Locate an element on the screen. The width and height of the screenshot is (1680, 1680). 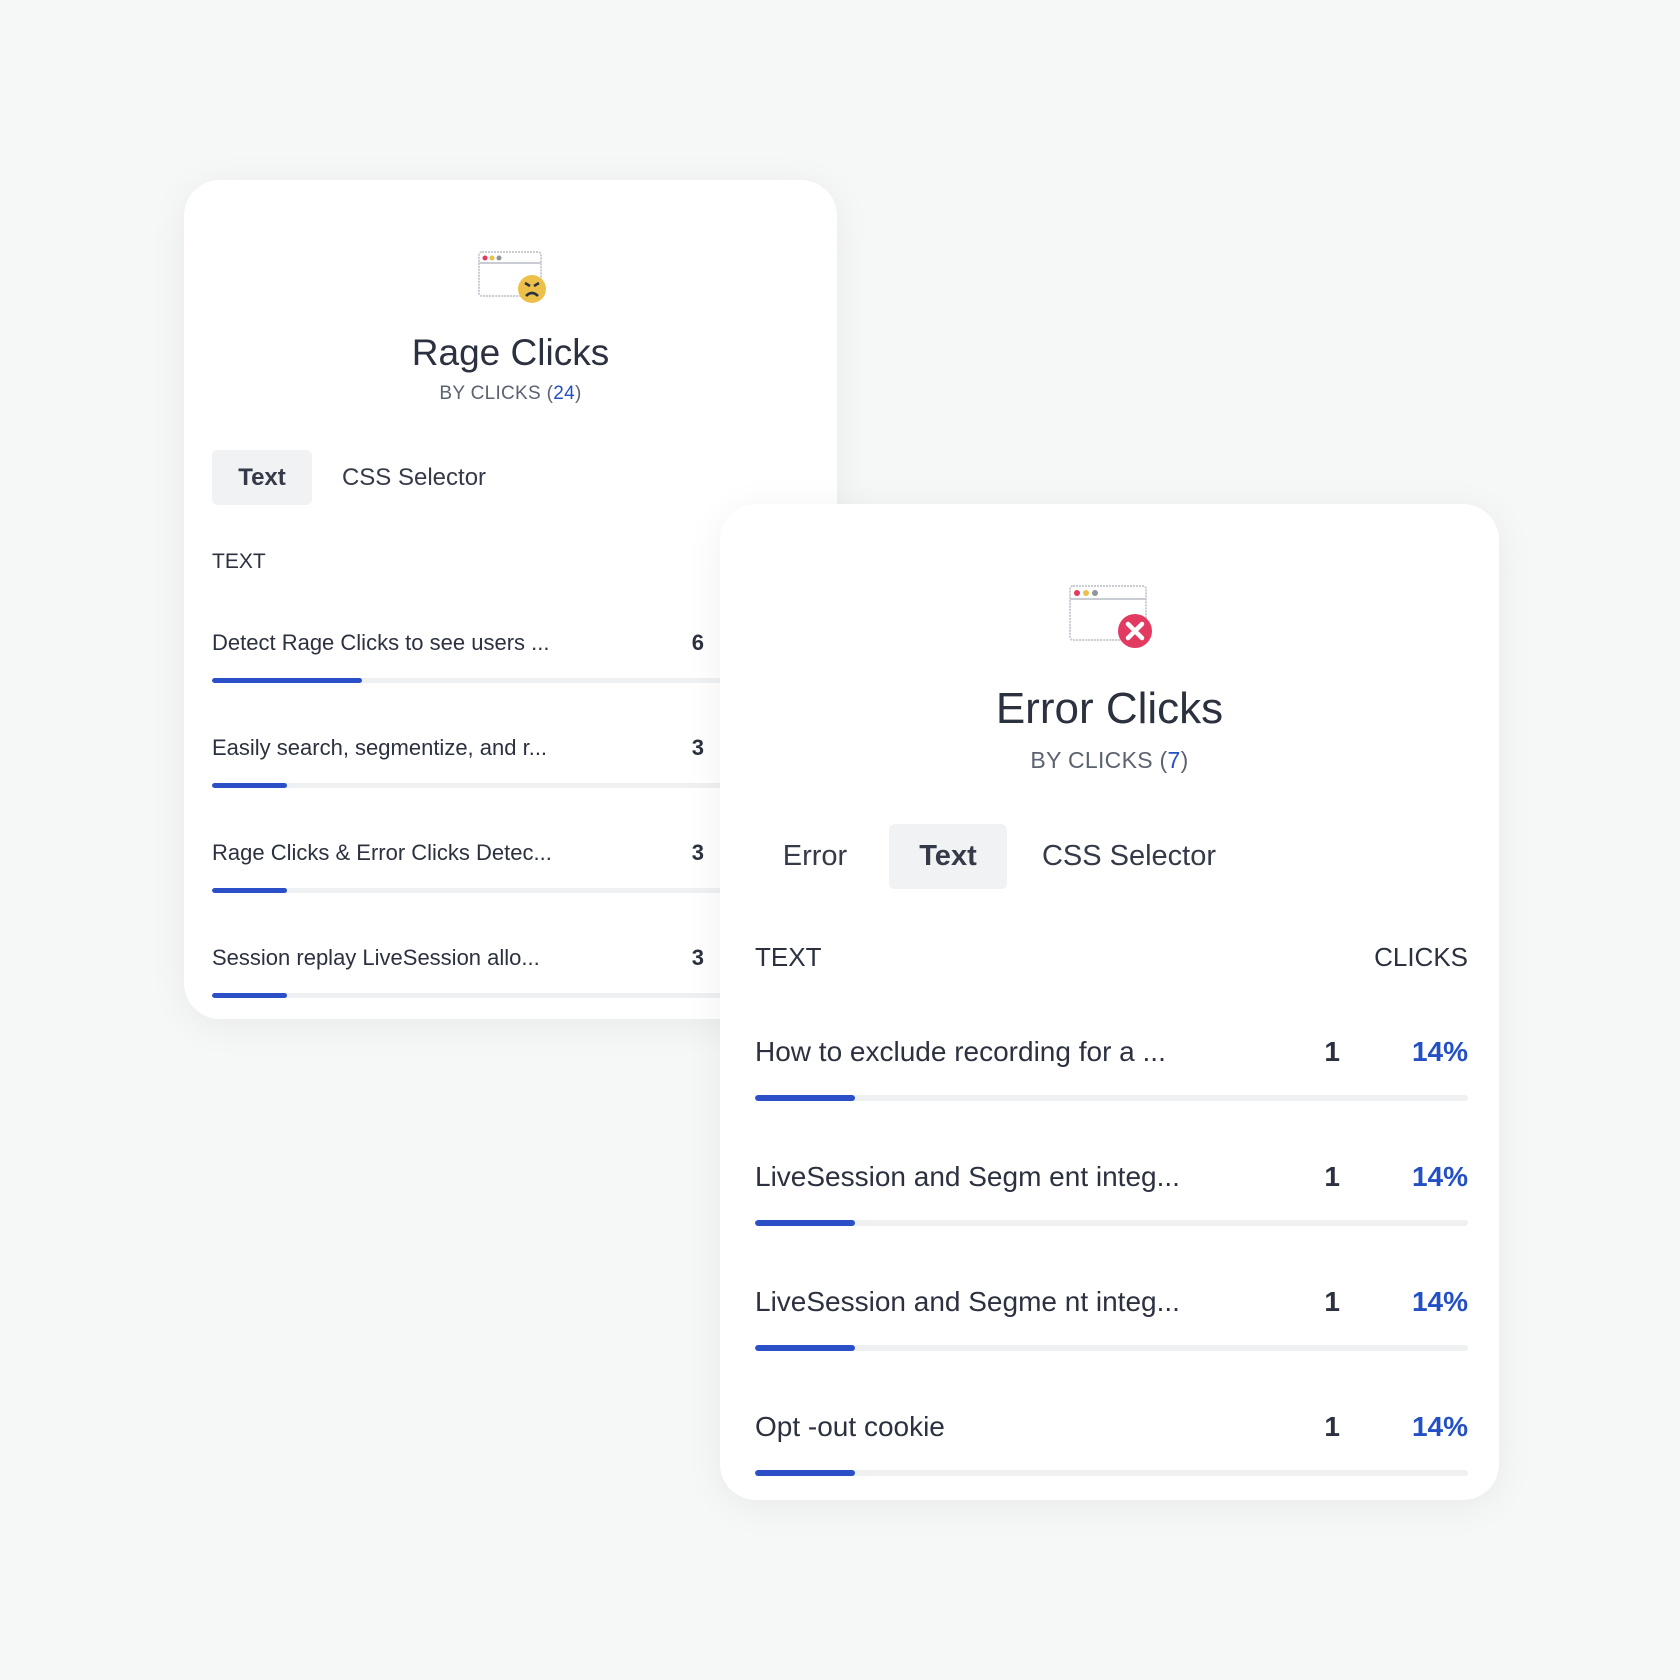
card-subtitle: BY CLICKS (7) is located at coordinates (1109, 760).